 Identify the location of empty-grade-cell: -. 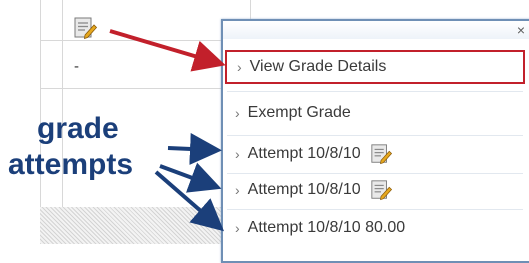
(76, 66).